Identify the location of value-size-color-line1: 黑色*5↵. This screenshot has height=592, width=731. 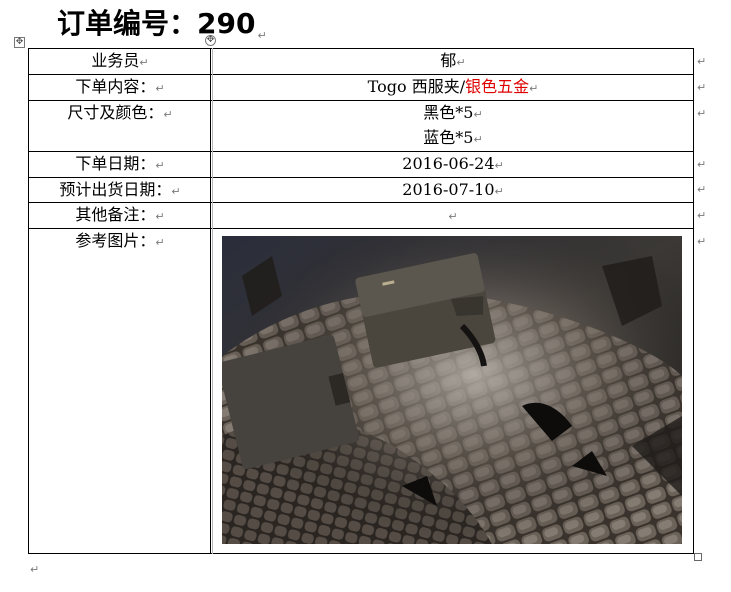
(453, 114).